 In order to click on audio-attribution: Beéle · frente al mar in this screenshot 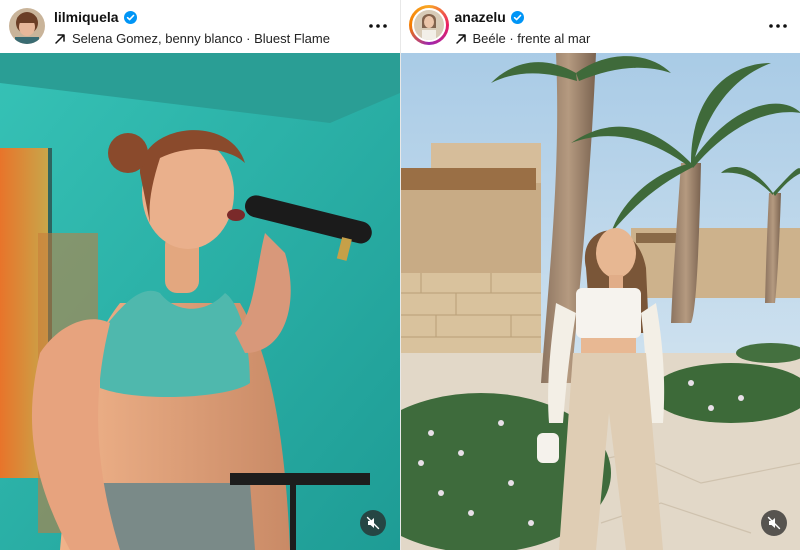, I will do `click(523, 38)`.